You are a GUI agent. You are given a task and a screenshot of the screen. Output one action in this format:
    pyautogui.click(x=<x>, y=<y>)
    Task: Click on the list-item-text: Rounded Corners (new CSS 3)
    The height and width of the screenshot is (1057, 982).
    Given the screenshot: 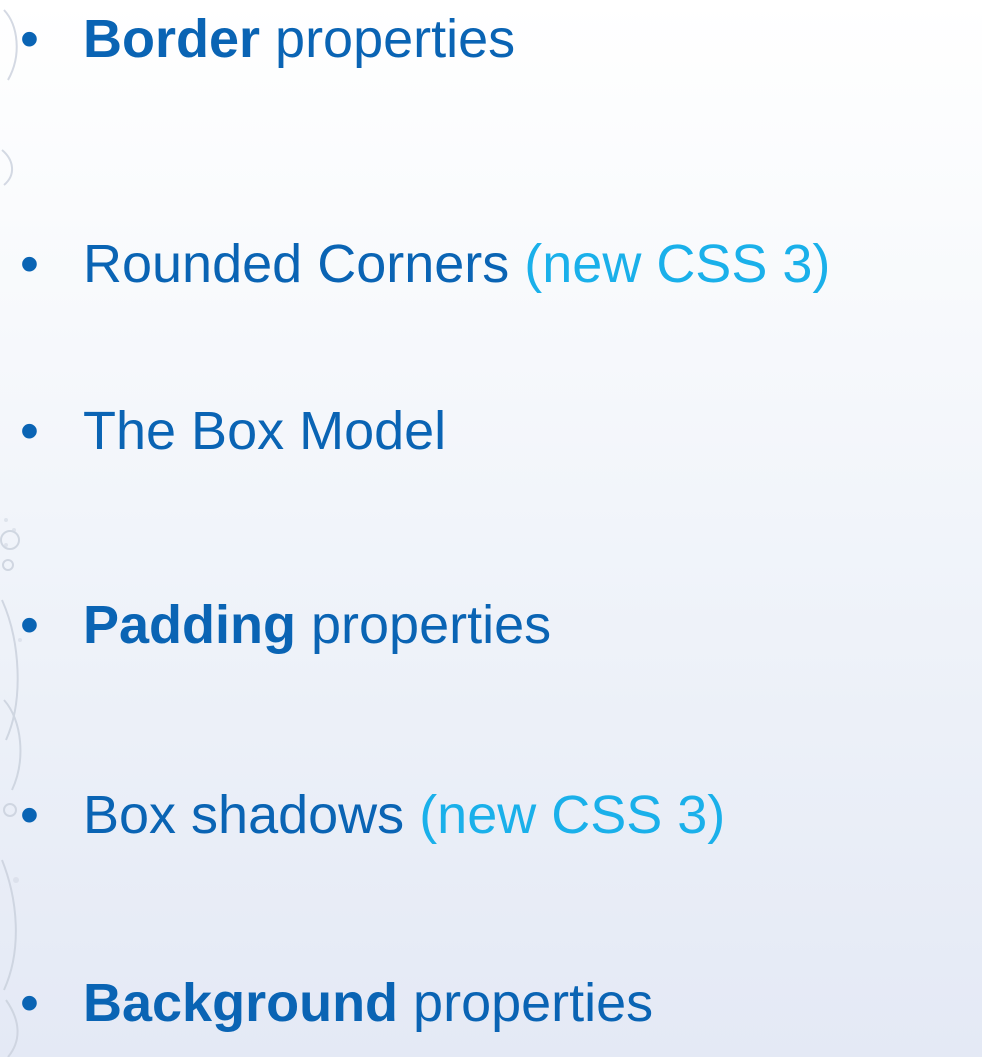 What is the action you would take?
    pyautogui.click(x=456, y=264)
    